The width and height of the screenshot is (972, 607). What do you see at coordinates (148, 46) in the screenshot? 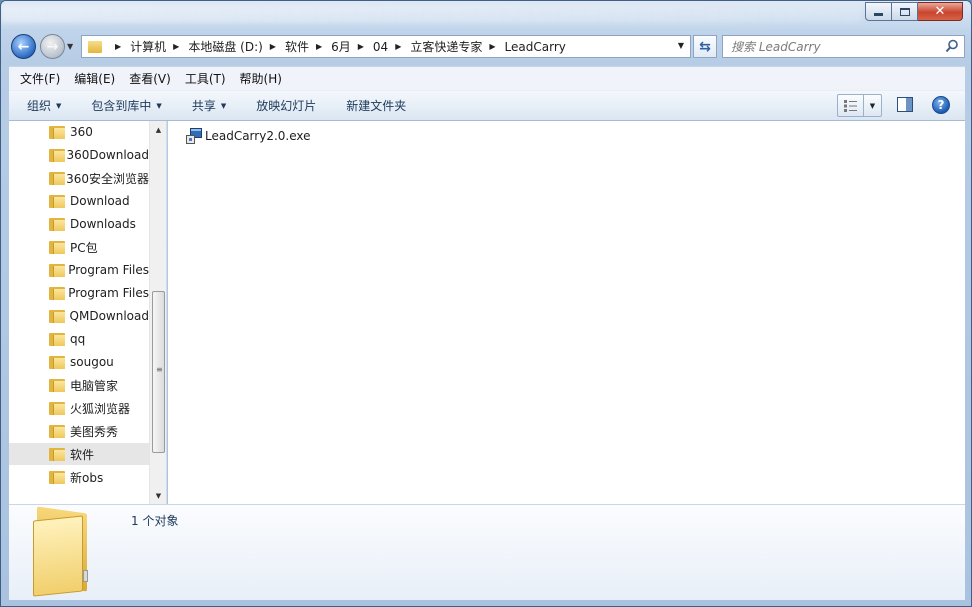
I see `breadcrumb-label: 计算机` at bounding box center [148, 46].